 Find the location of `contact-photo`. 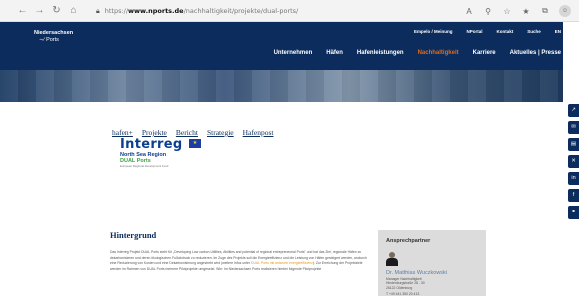

contact-photo is located at coordinates (392, 259).